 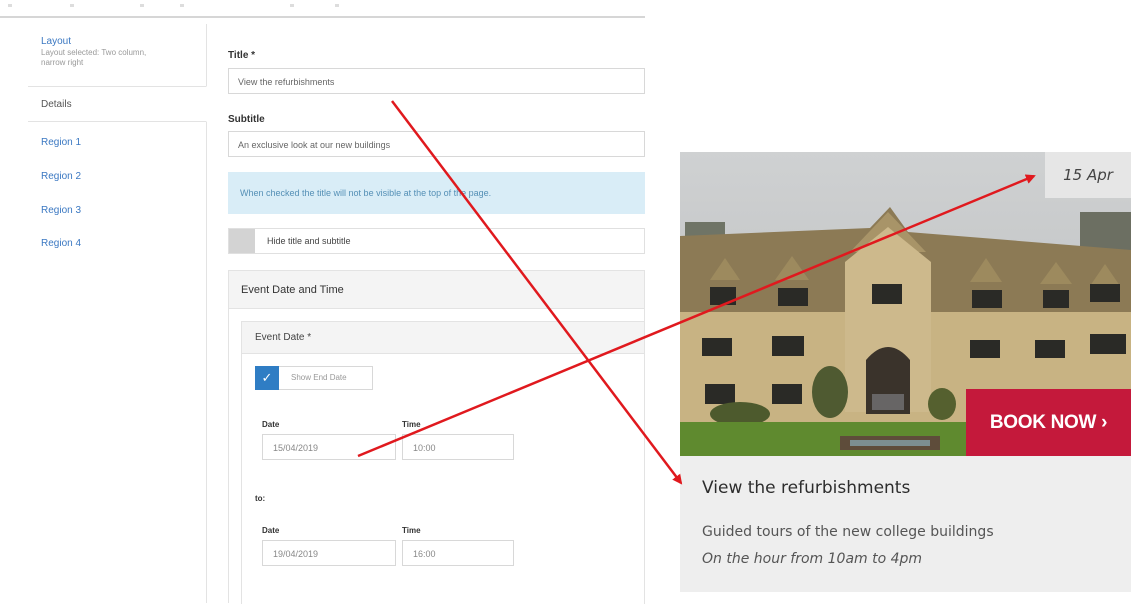 I want to click on hide-title-checkbox, so click(x=242, y=241).